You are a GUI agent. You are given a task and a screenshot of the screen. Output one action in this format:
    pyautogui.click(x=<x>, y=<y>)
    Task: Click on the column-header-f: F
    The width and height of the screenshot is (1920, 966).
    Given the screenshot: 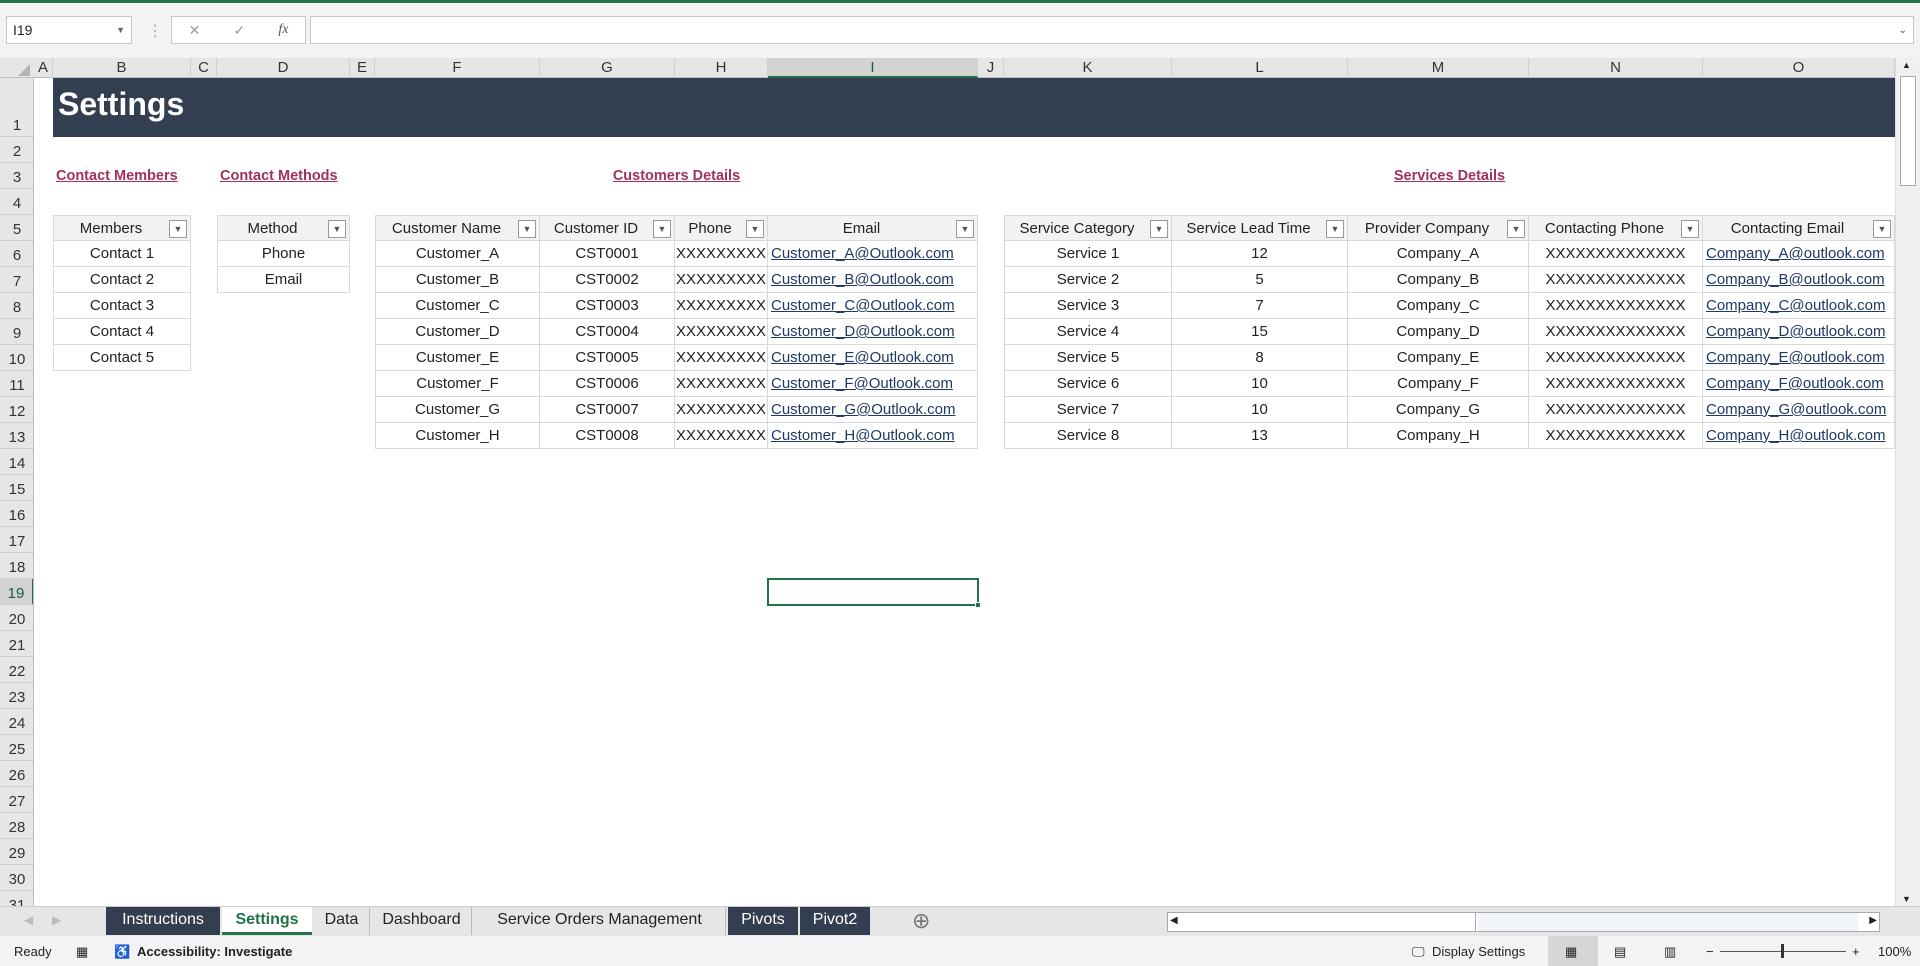 What is the action you would take?
    pyautogui.click(x=457, y=68)
    